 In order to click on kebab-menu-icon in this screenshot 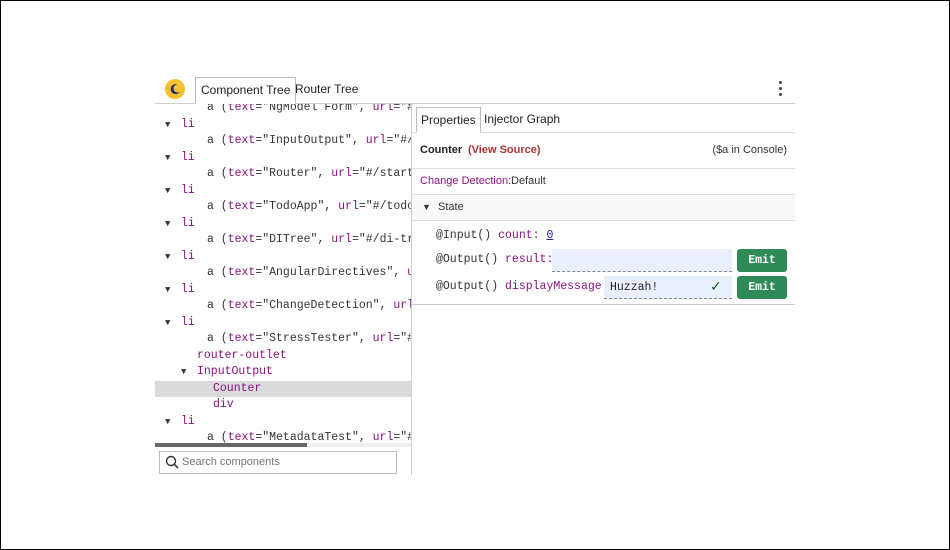, I will do `click(781, 89)`.